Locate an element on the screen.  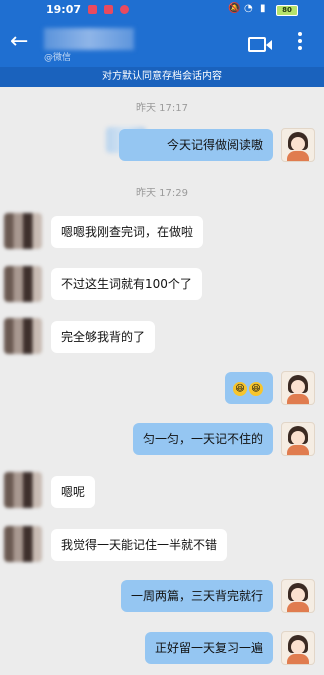
chat-header: ← @微信 is located at coordinates (162, 43).